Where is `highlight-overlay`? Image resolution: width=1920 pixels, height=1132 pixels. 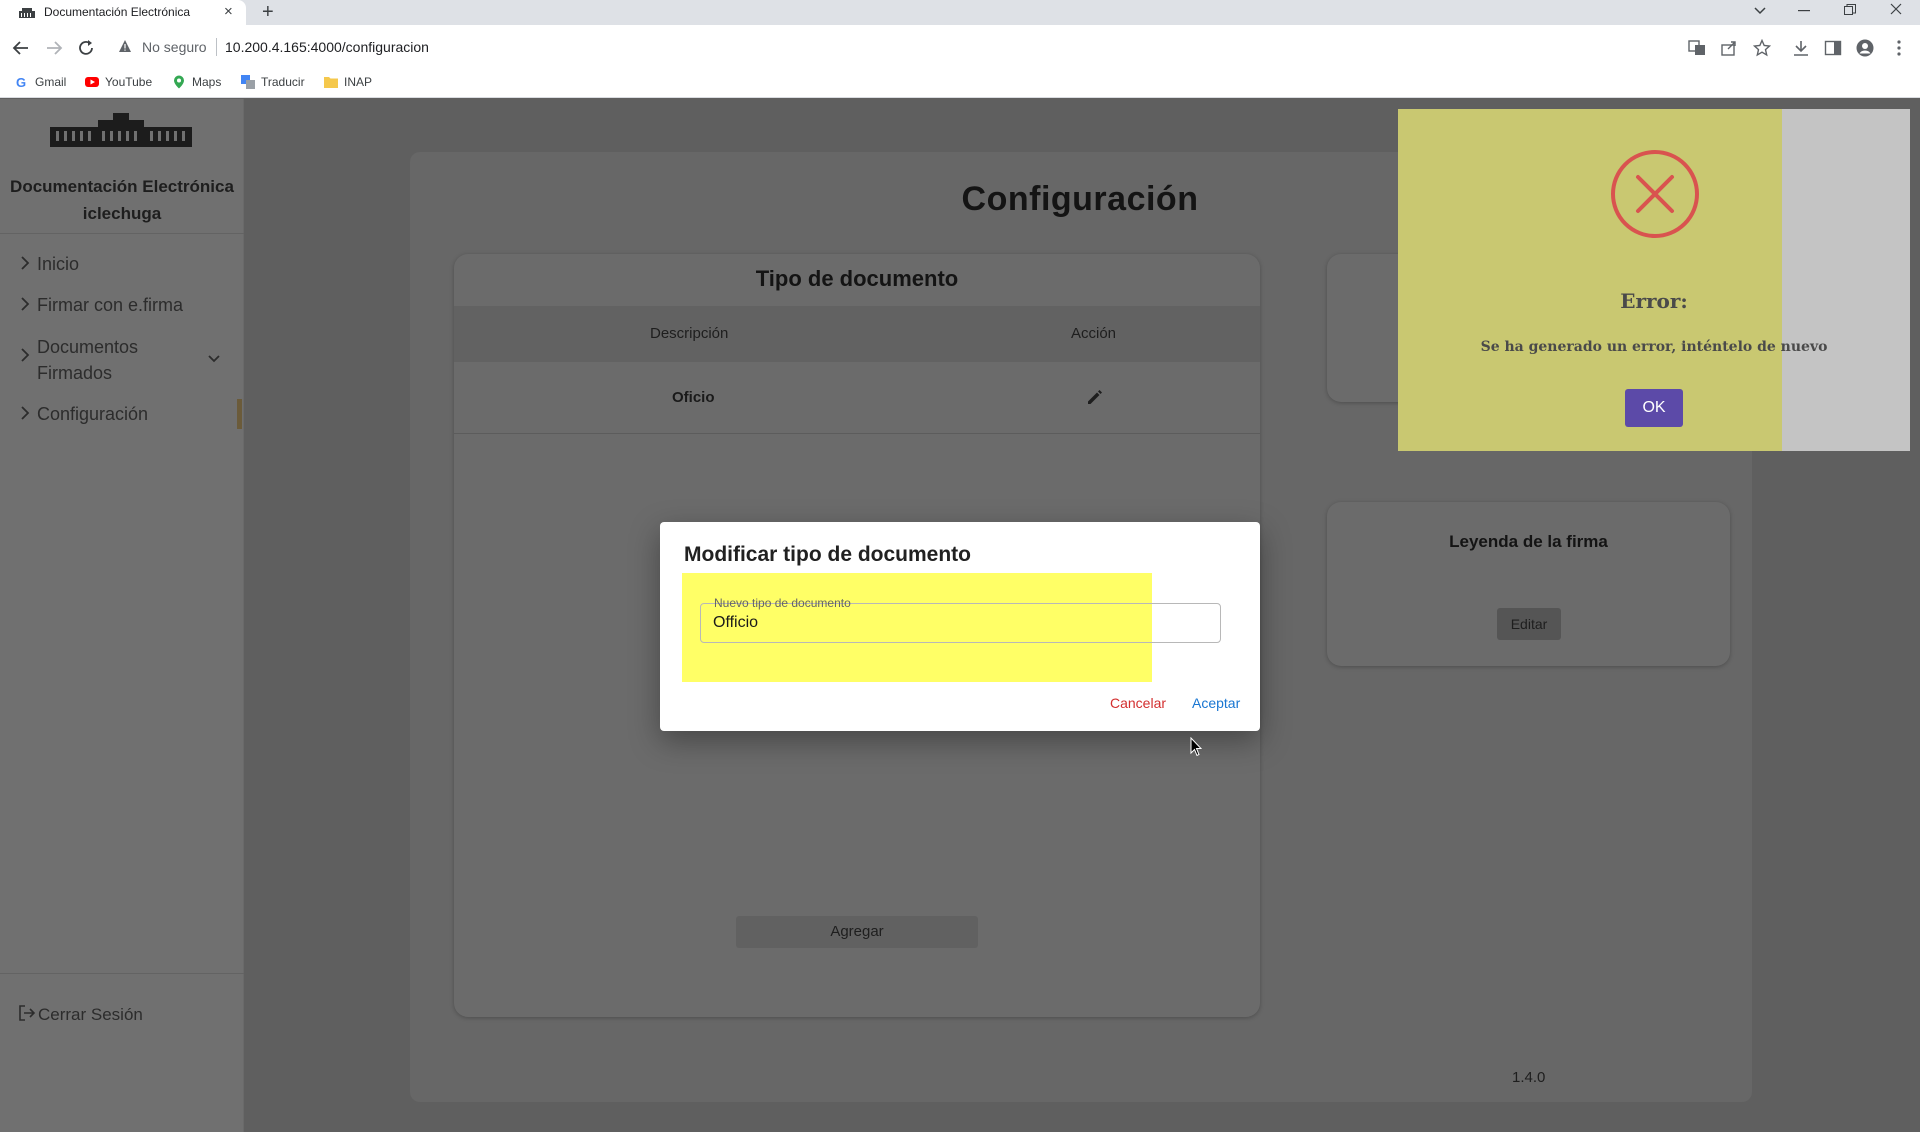
highlight-overlay is located at coordinates (1590, 280).